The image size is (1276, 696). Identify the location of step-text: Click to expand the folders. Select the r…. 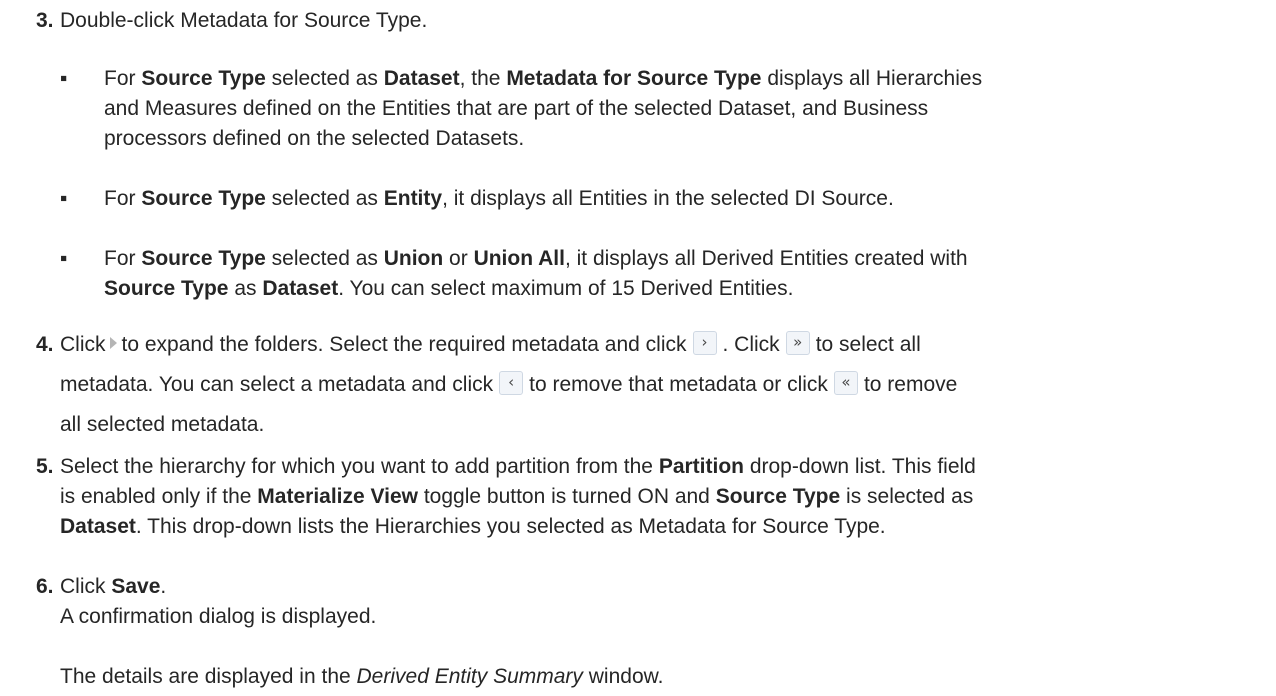
(509, 383).